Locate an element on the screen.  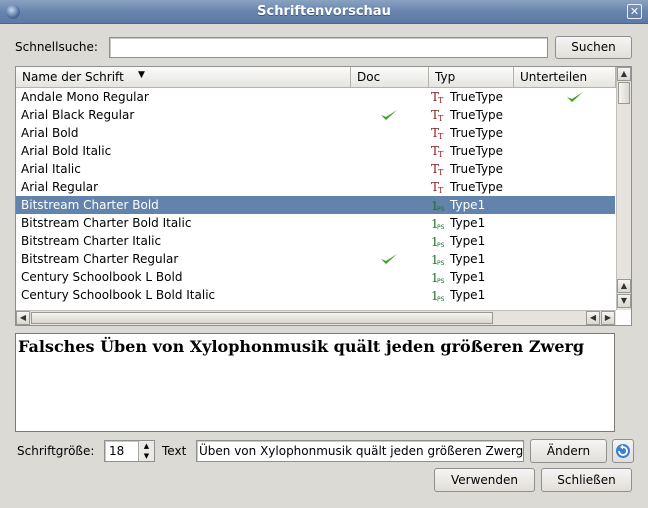
font-name: Andale Mono Regular is located at coordinates (85, 97).